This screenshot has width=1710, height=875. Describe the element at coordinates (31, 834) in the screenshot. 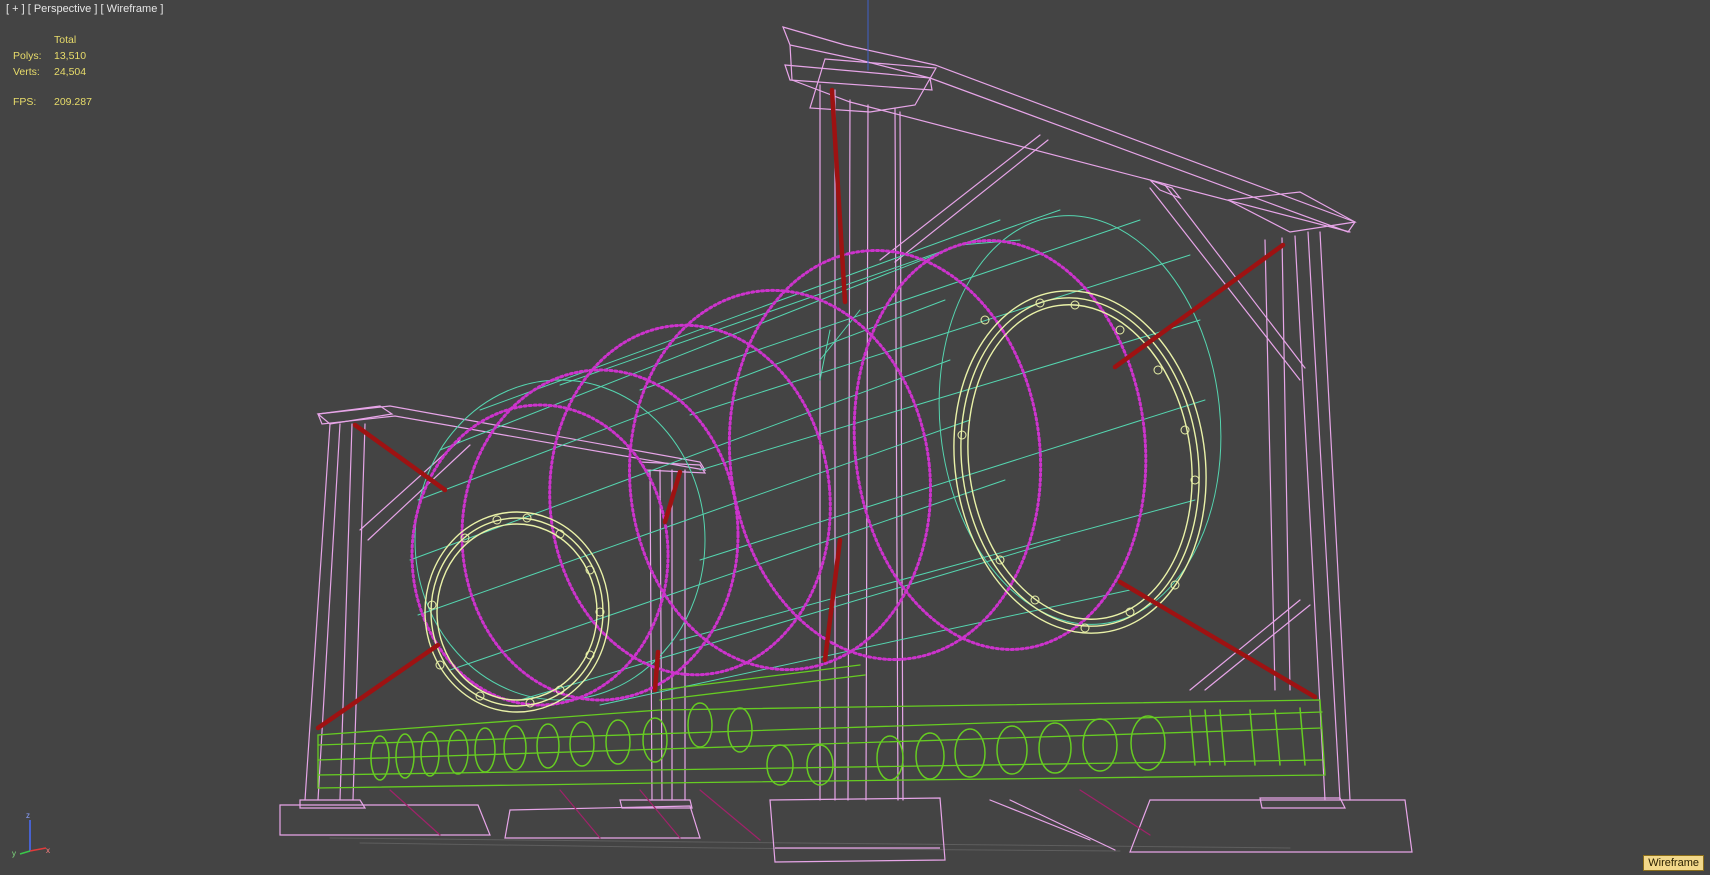

I see `axis-tripod-icon: z x y` at that location.